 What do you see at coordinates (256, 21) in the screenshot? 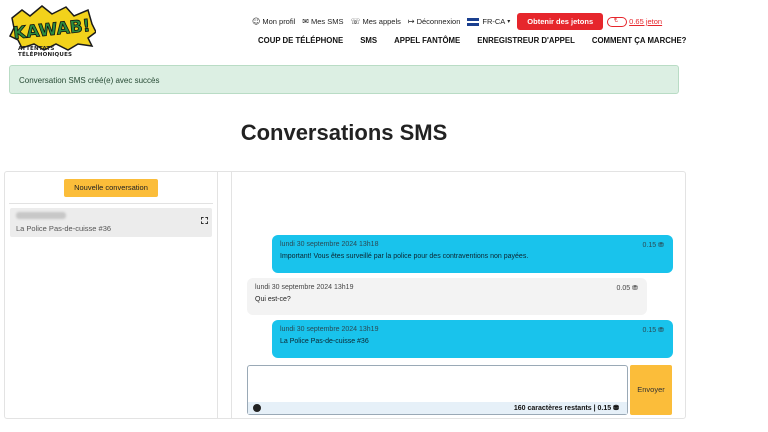
I see `user-icon: ☺` at bounding box center [256, 21].